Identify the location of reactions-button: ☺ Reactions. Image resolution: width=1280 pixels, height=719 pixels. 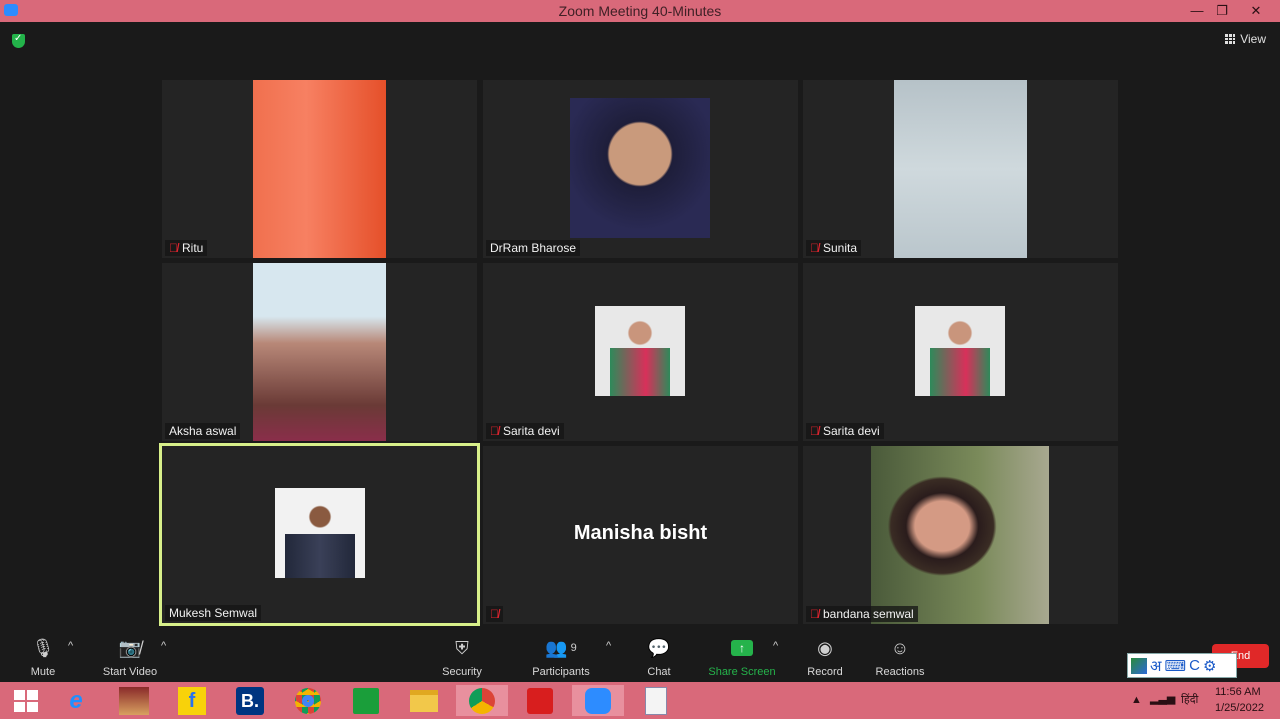
(900, 657).